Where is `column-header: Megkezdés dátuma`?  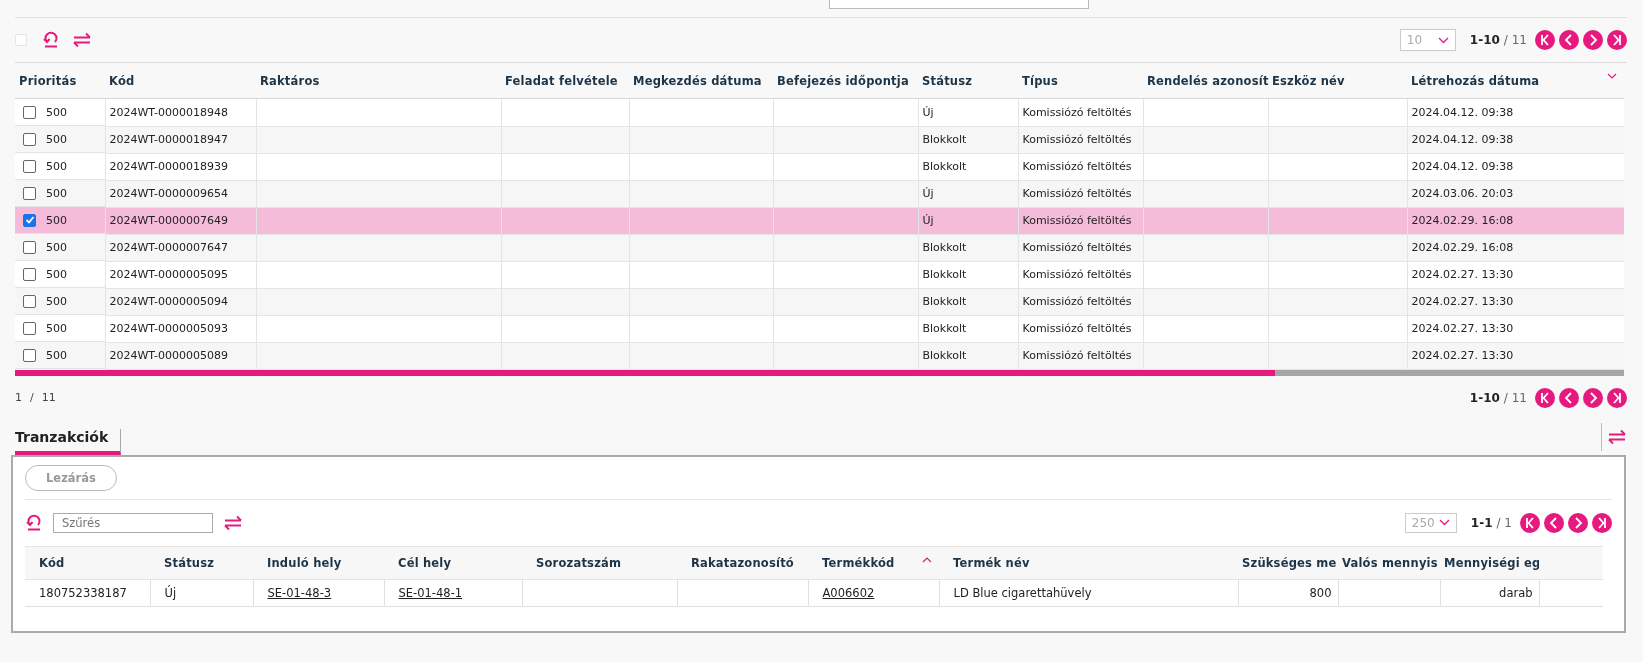 column-header: Megkezdés dátuma is located at coordinates (701, 81).